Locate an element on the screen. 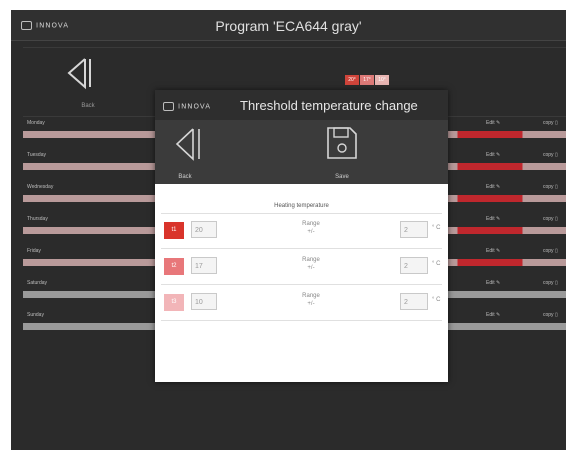 Image resolution: width=566 pixels, height=450 pixels. temp-badge-t2: 17° is located at coordinates (367, 80).